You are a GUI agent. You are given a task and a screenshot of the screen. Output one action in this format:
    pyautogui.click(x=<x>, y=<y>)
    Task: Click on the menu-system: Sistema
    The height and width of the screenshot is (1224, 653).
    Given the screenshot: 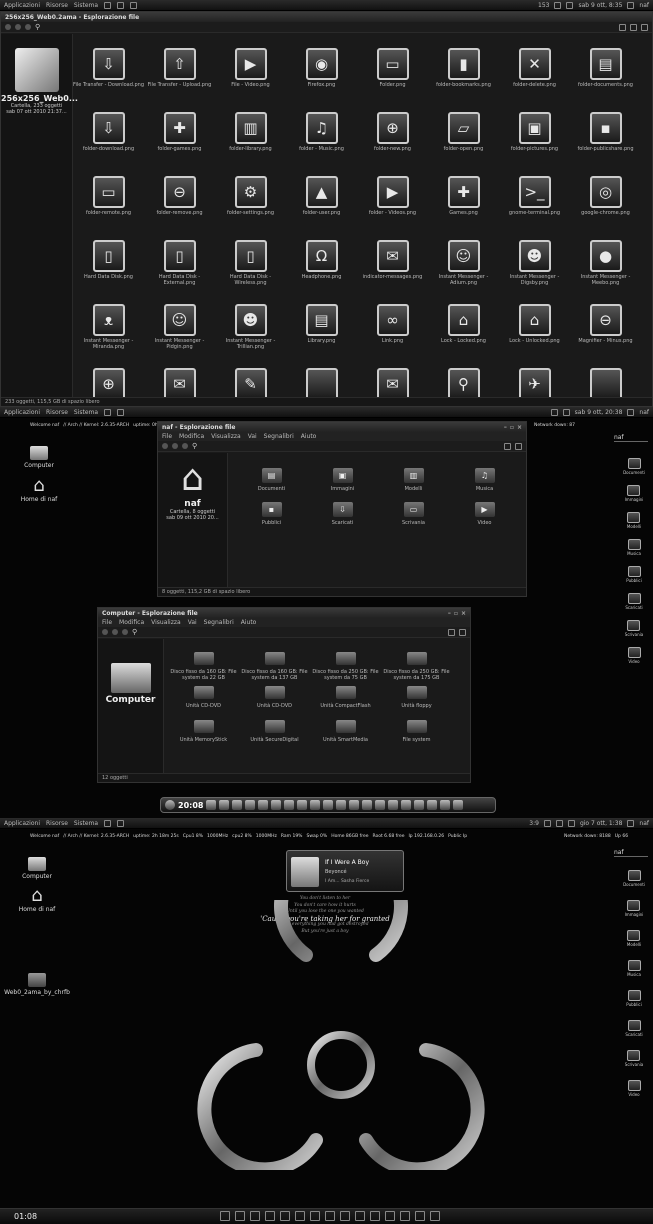 What is the action you would take?
    pyautogui.click(x=86, y=823)
    